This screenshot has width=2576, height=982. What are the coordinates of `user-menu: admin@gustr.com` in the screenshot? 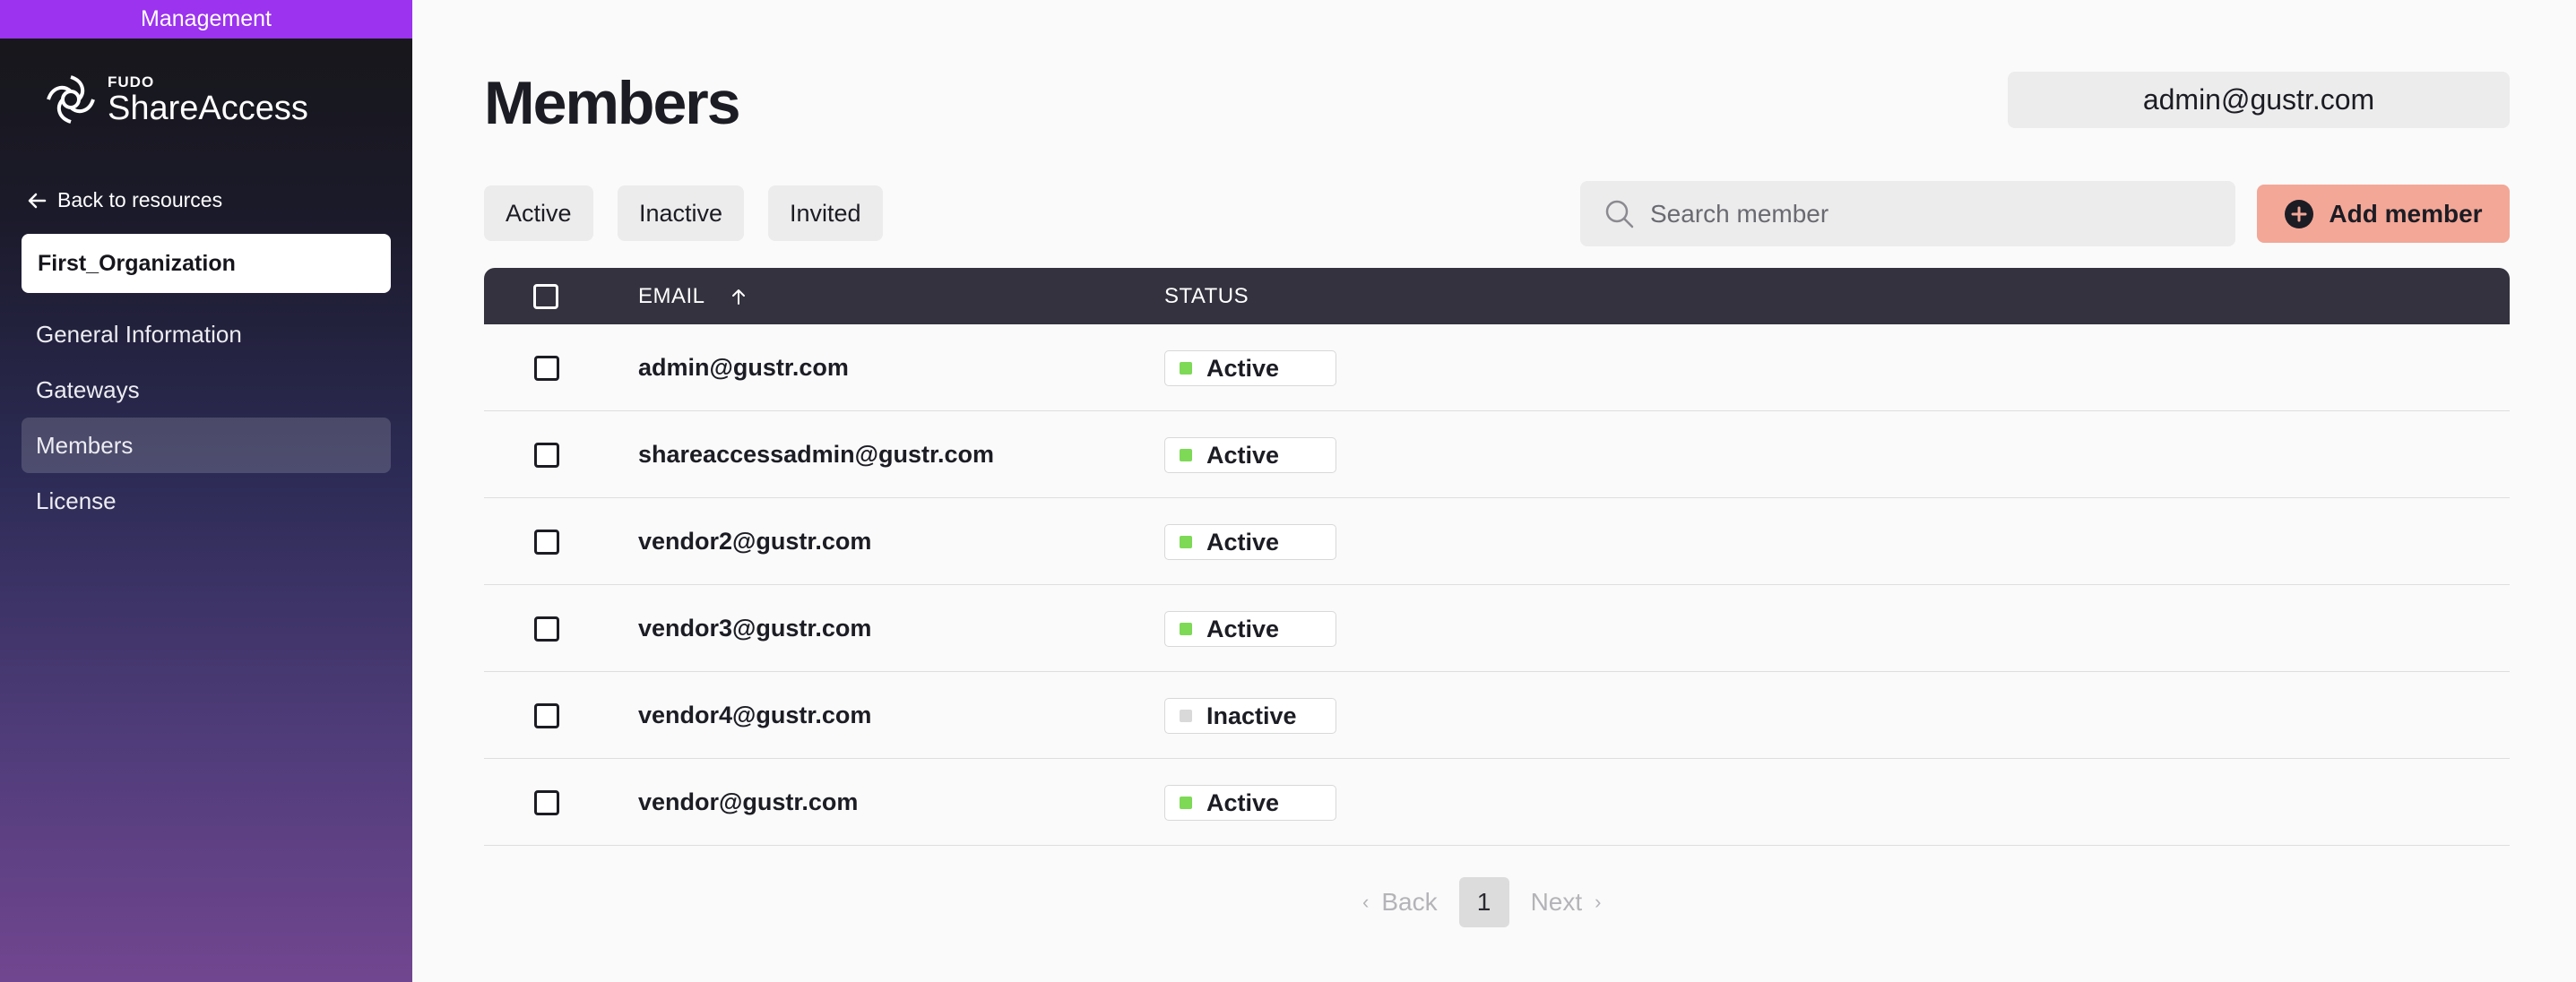 It's located at (2259, 100).